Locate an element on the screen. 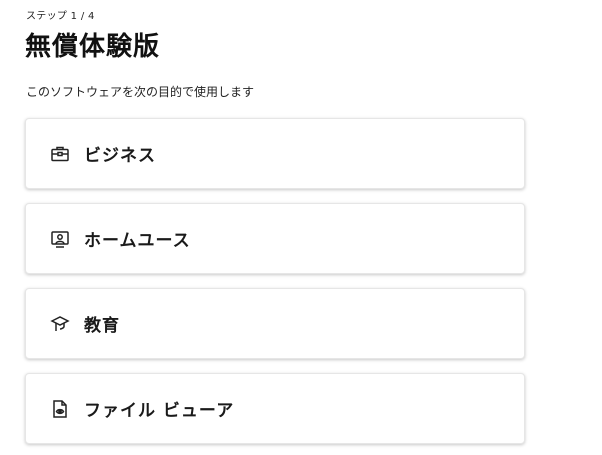 This screenshot has width=602, height=455. option-business: ビジネス is located at coordinates (275, 153).